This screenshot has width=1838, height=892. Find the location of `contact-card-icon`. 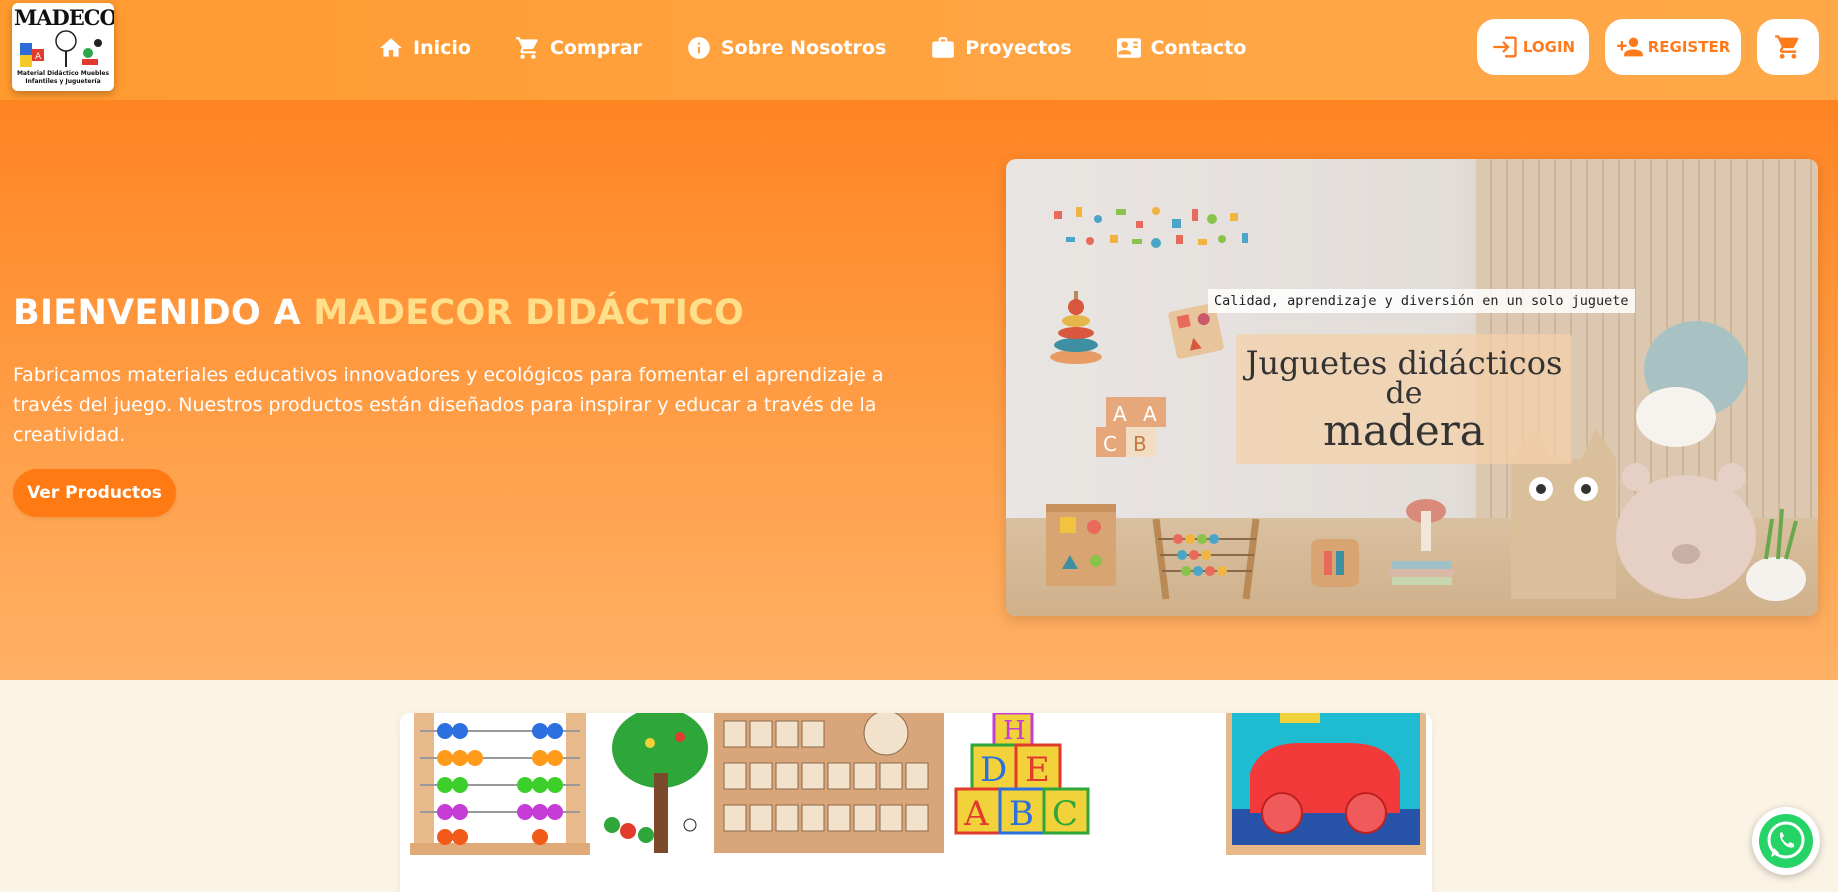

contact-card-icon is located at coordinates (1128, 48).